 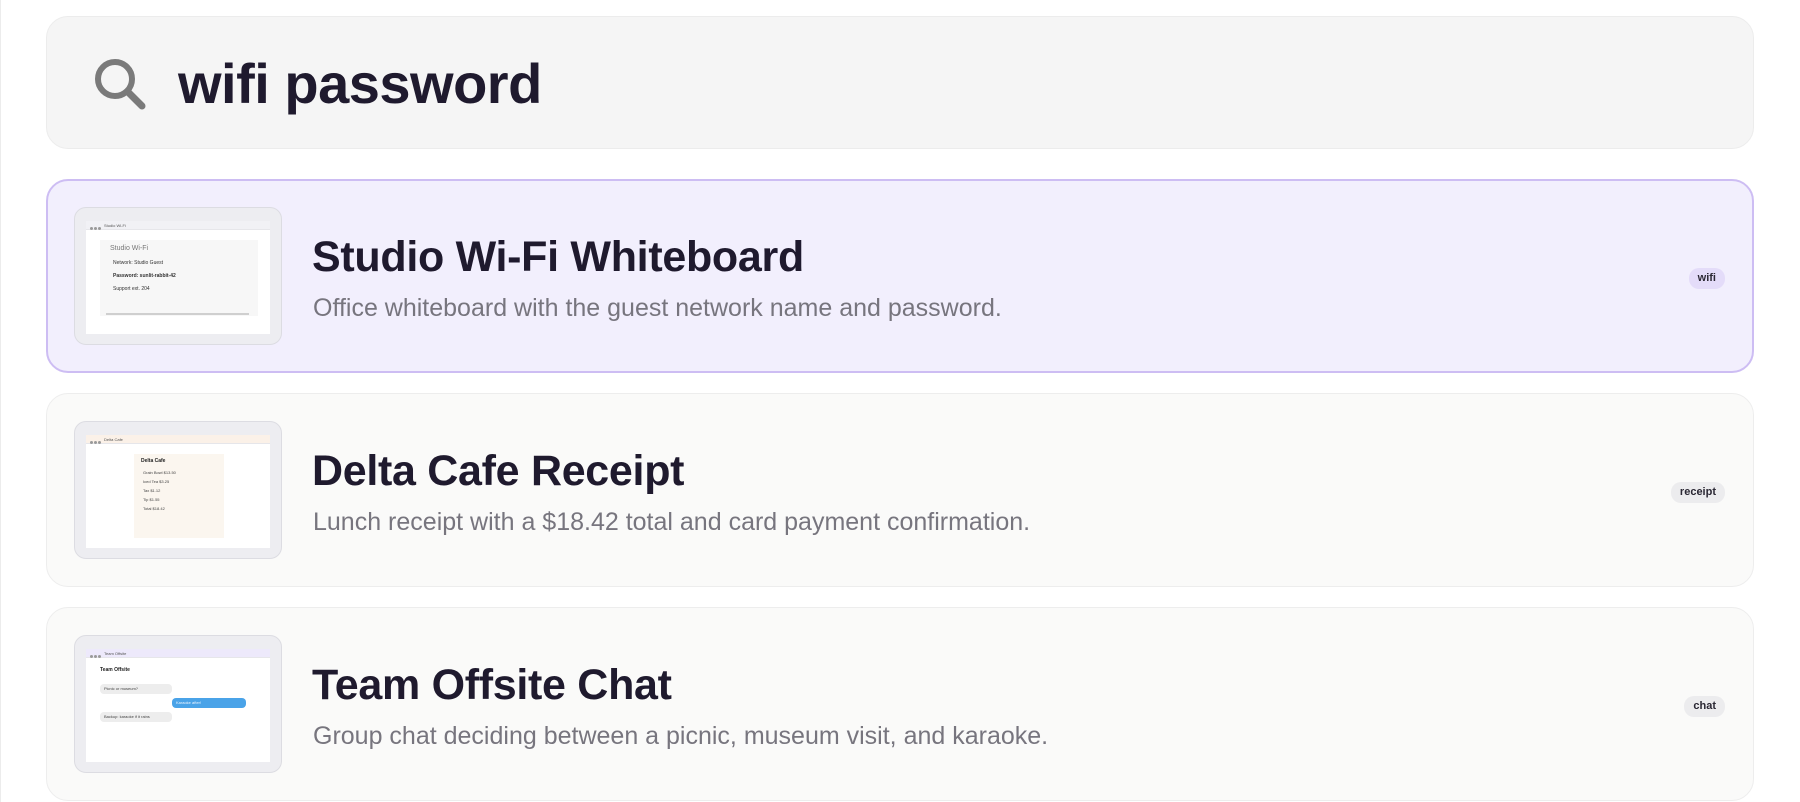 What do you see at coordinates (156, 481) in the screenshot?
I see `receipt-line: Iced Tea $3.25` at bounding box center [156, 481].